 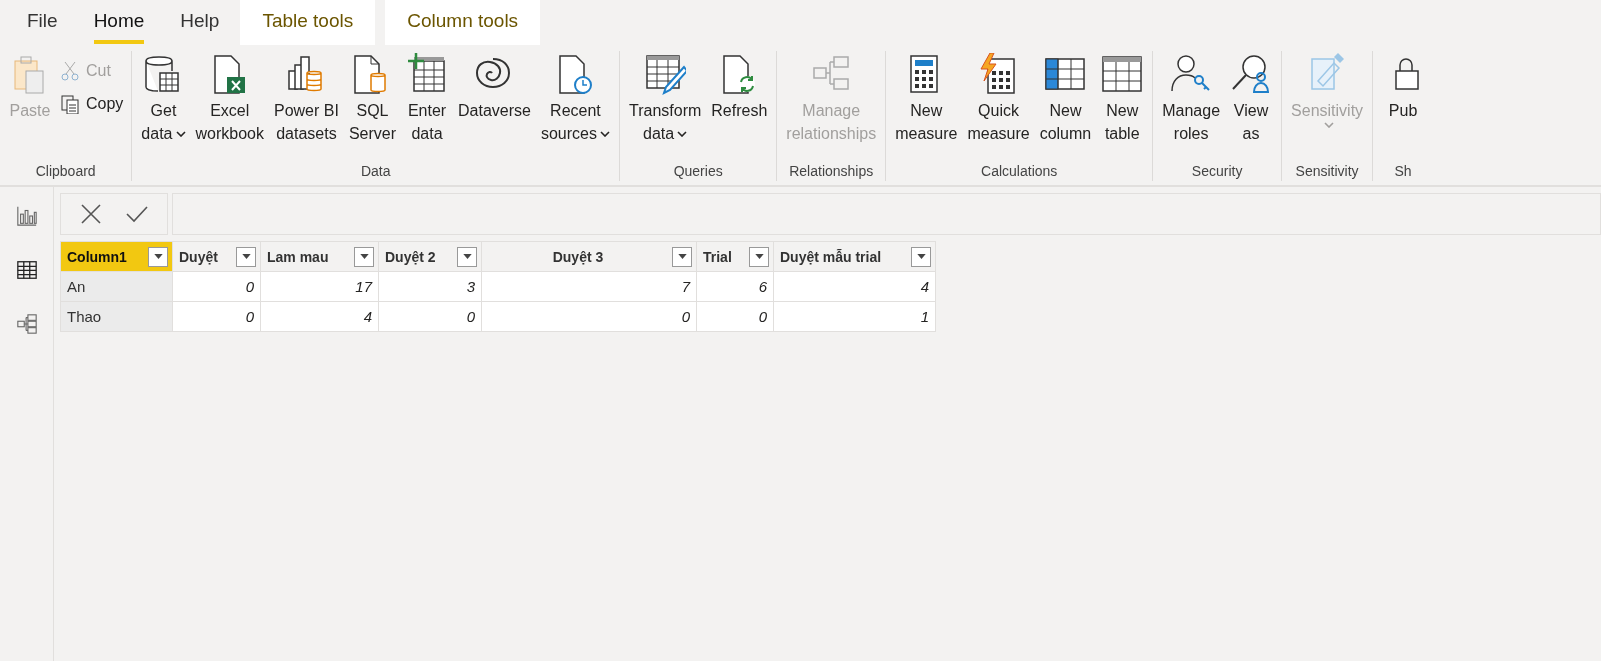 What do you see at coordinates (70, 103) in the screenshot?
I see `copy-icon` at bounding box center [70, 103].